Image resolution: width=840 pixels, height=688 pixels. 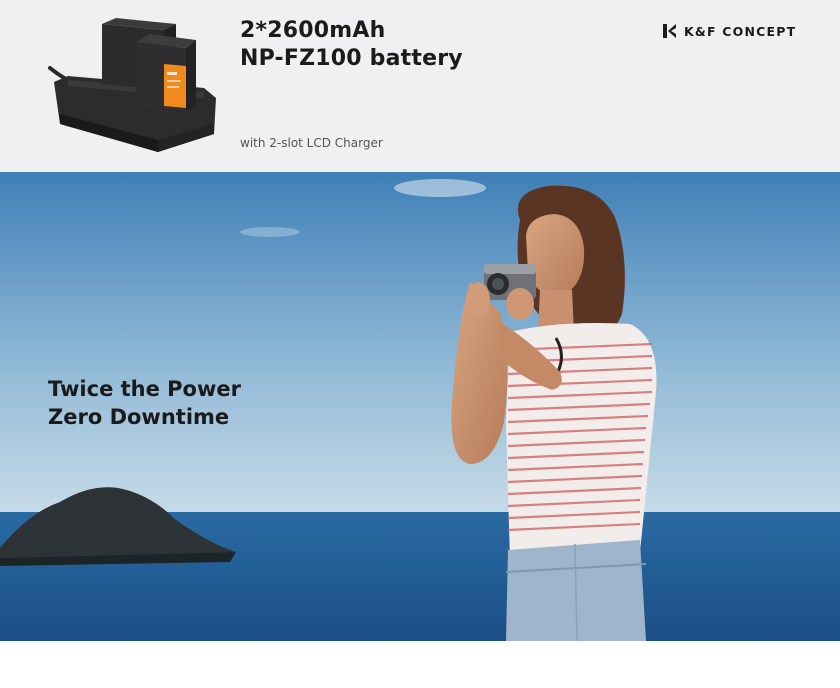 I want to click on battery-charger-image, so click(x=132, y=85).